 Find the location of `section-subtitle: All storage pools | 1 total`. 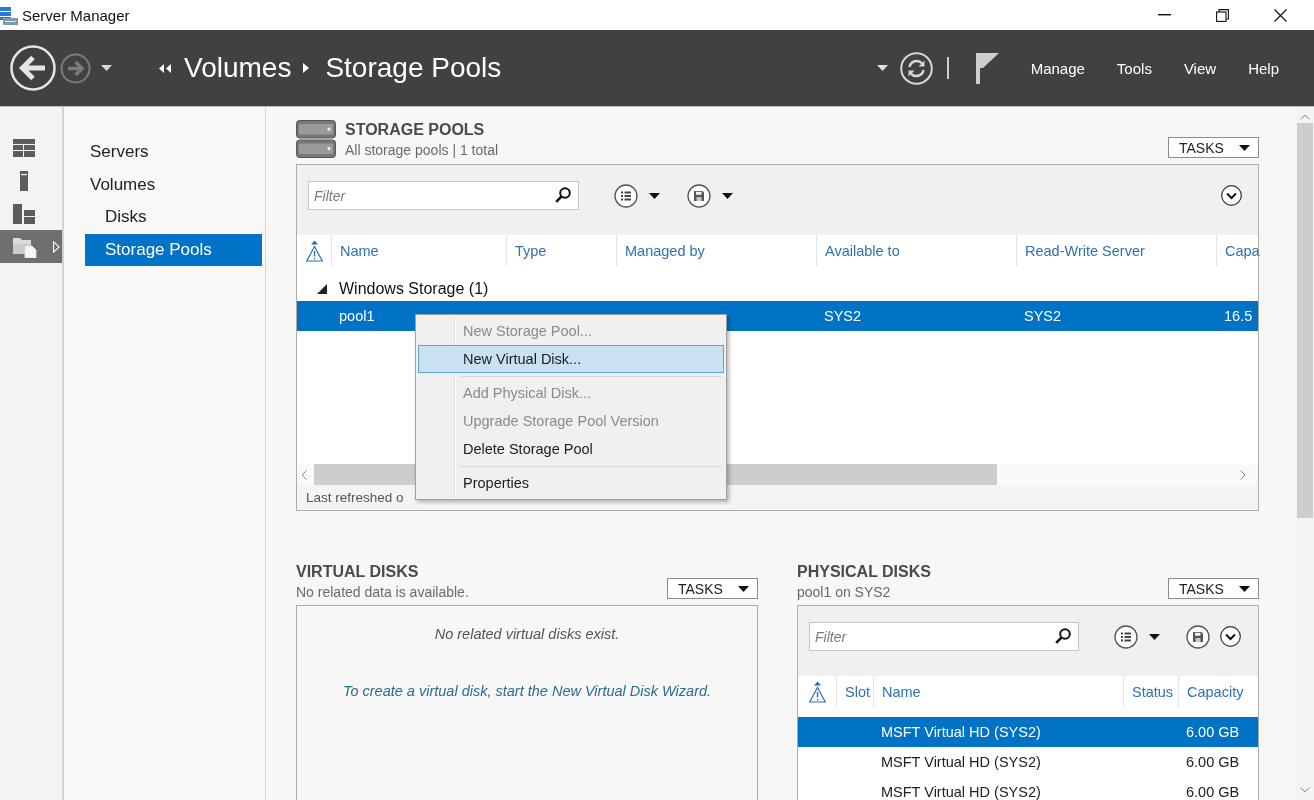

section-subtitle: All storage pools | 1 total is located at coordinates (422, 150).